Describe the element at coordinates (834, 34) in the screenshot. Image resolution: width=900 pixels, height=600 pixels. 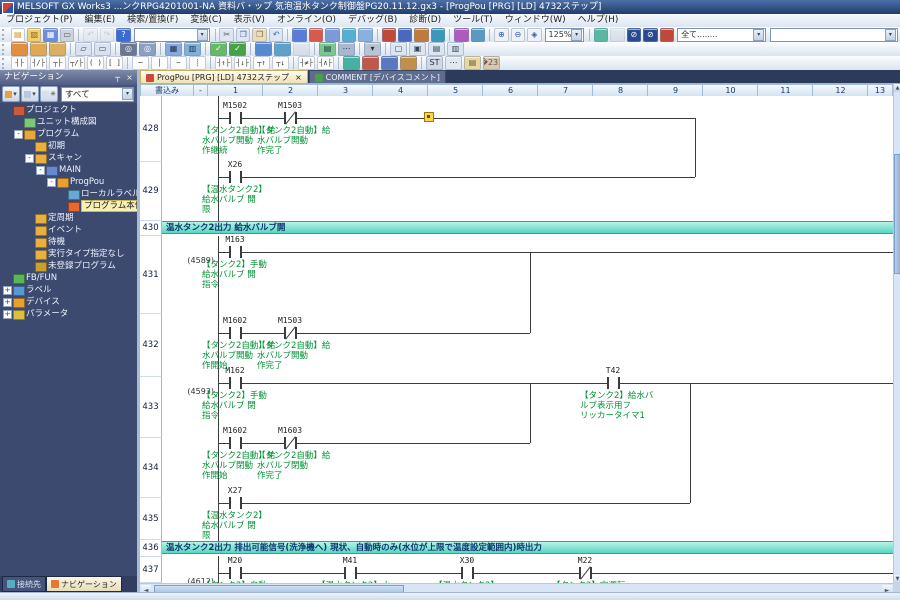
I see `device-search-combo: ▾` at that location.